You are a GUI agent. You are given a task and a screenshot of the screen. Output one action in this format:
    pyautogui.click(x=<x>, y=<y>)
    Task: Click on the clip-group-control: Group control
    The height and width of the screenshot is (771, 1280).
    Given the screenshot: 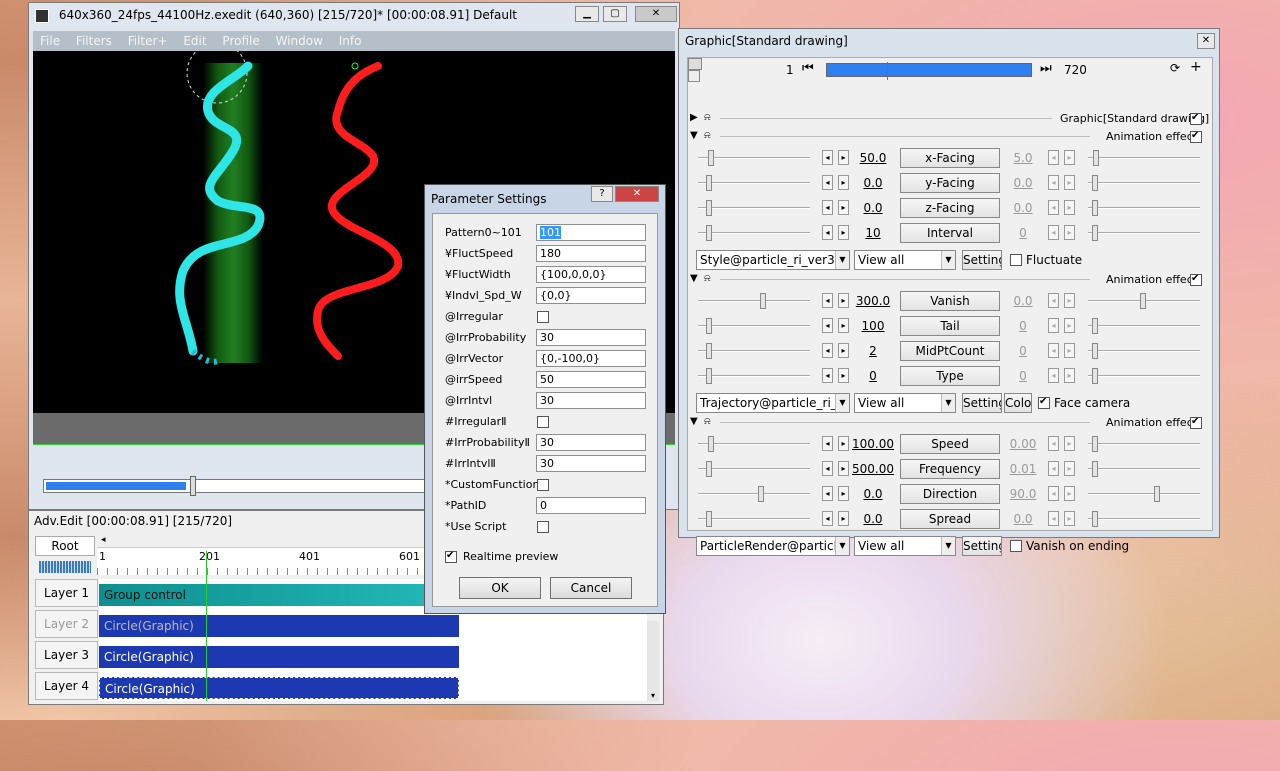 What is the action you would take?
    pyautogui.click(x=264, y=595)
    